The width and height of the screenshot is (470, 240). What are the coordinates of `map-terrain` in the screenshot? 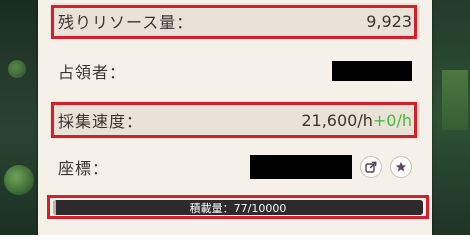 It's located at (455, 100).